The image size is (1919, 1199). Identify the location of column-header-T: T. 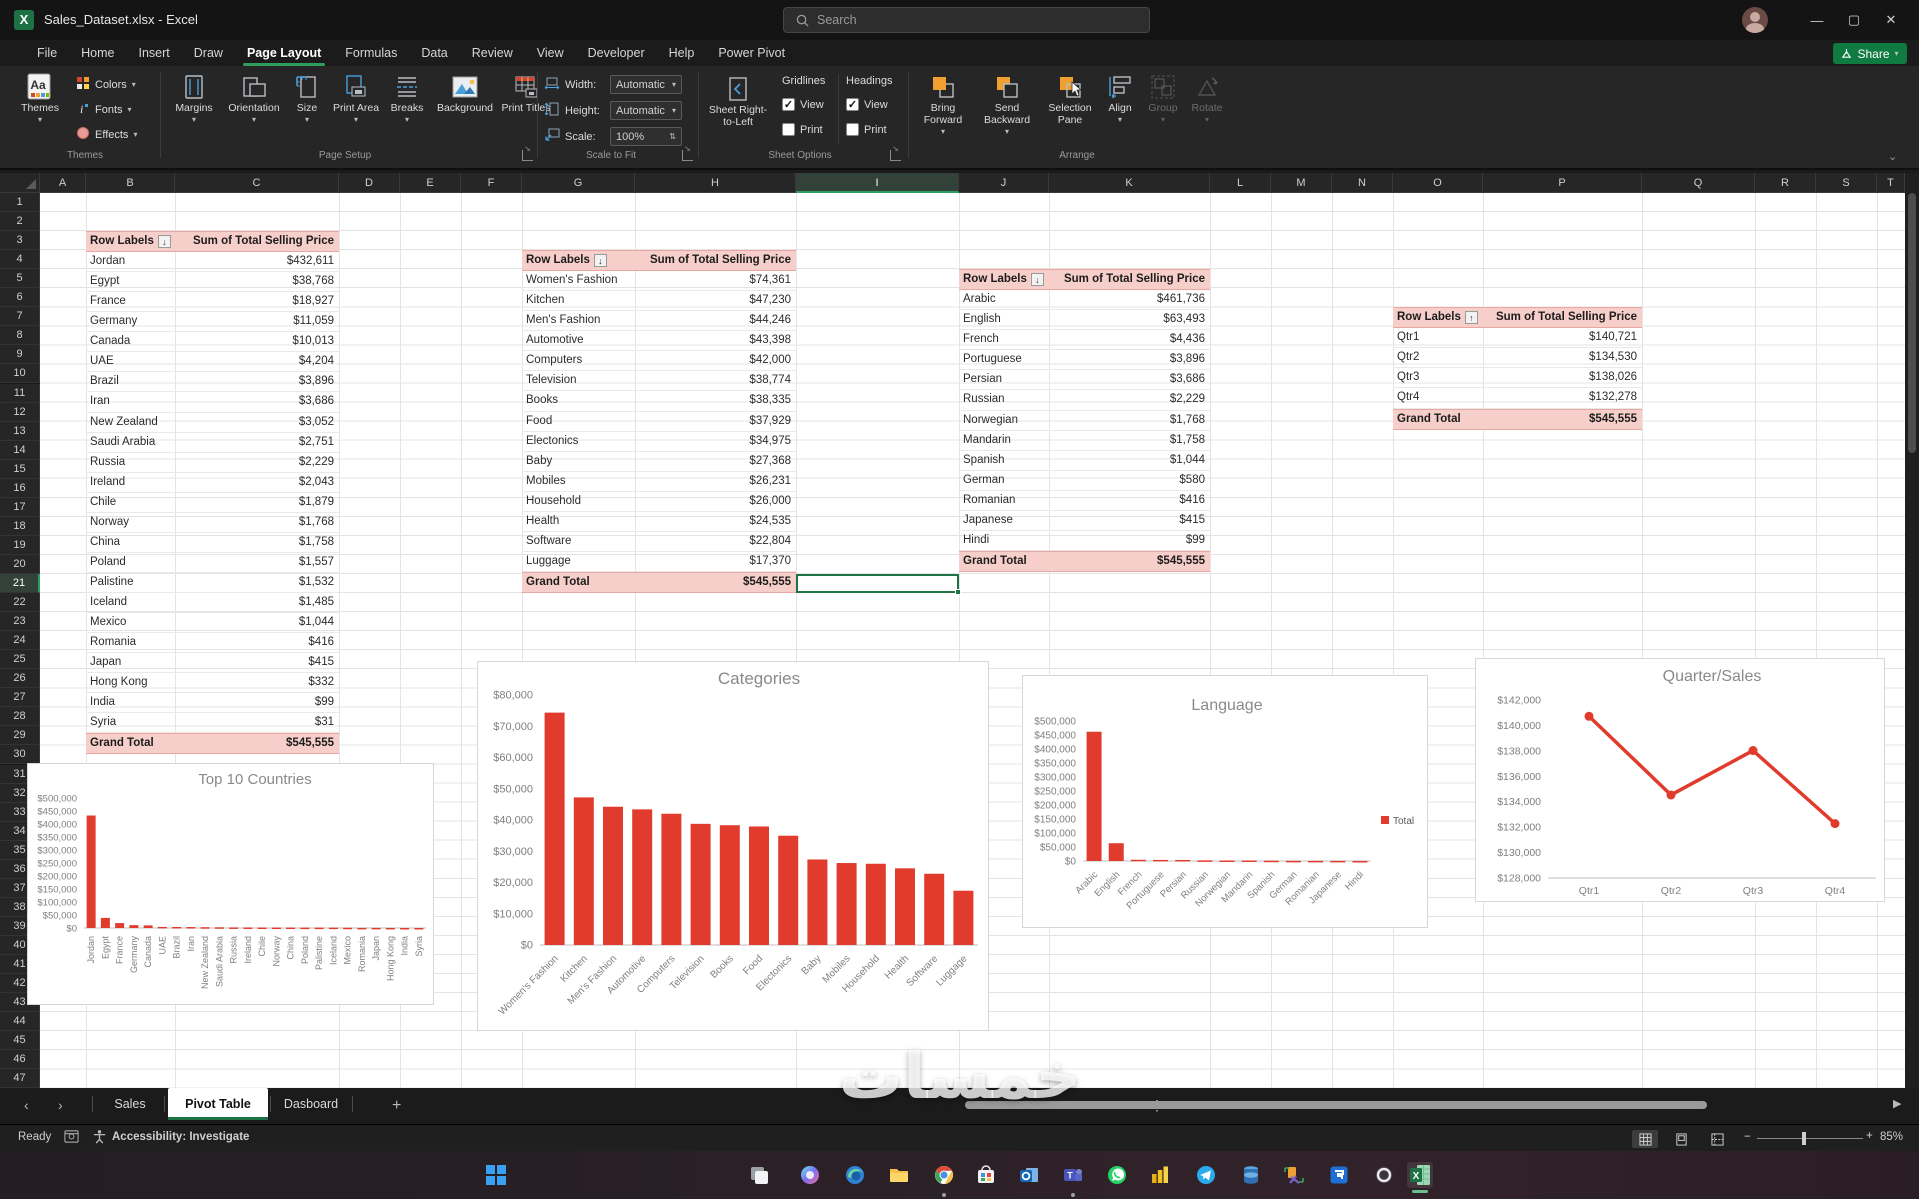
(1891, 183).